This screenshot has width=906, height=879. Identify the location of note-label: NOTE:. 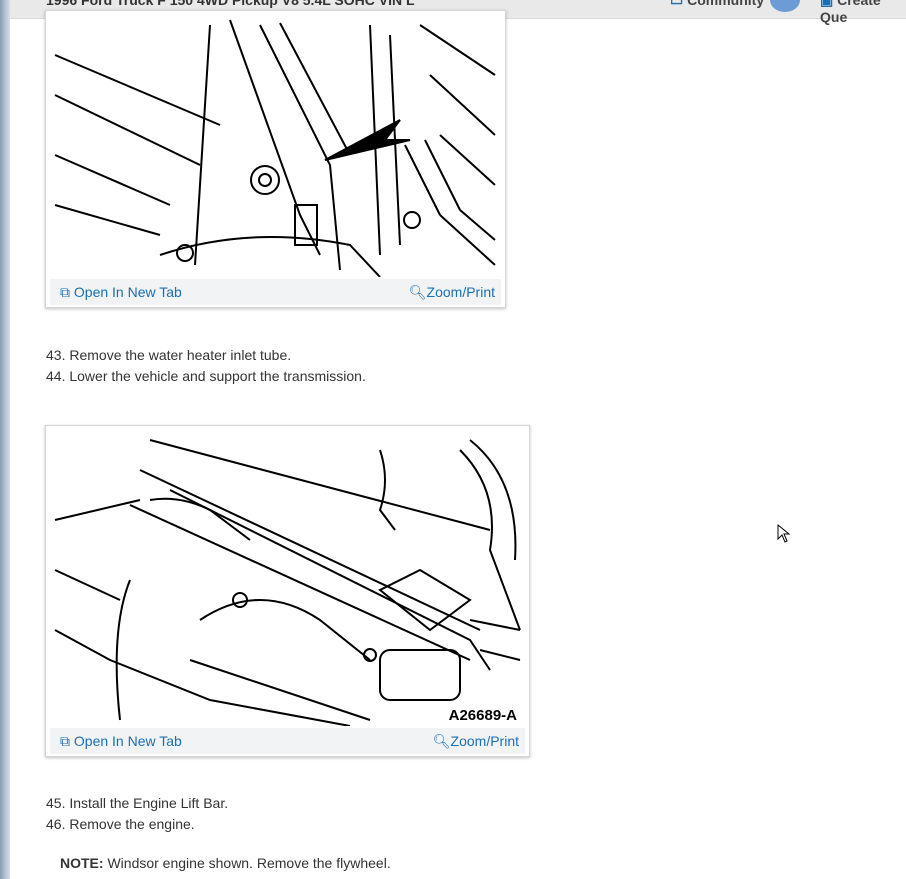
(82, 863).